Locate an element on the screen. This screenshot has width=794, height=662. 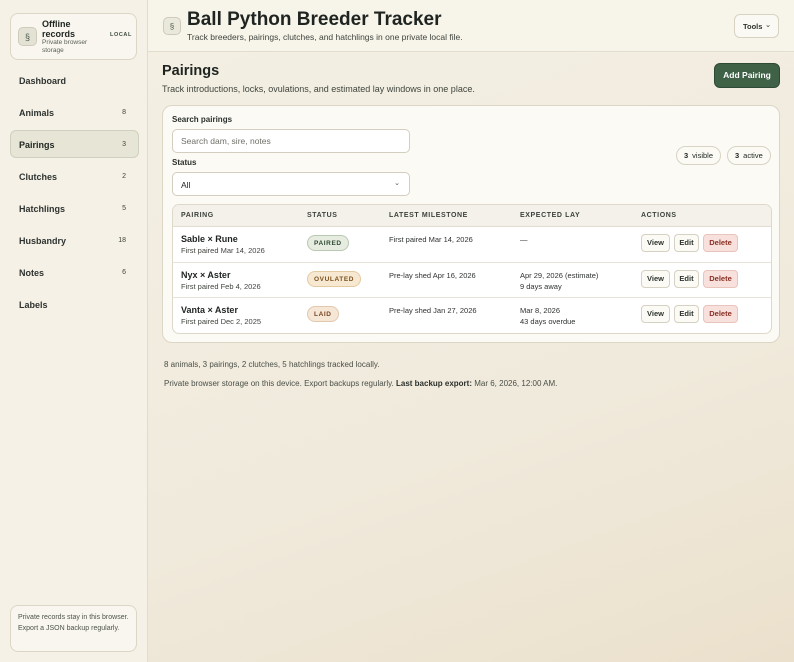
column-header-milestone: LATEST MILESTONE is located at coordinates (428, 215).